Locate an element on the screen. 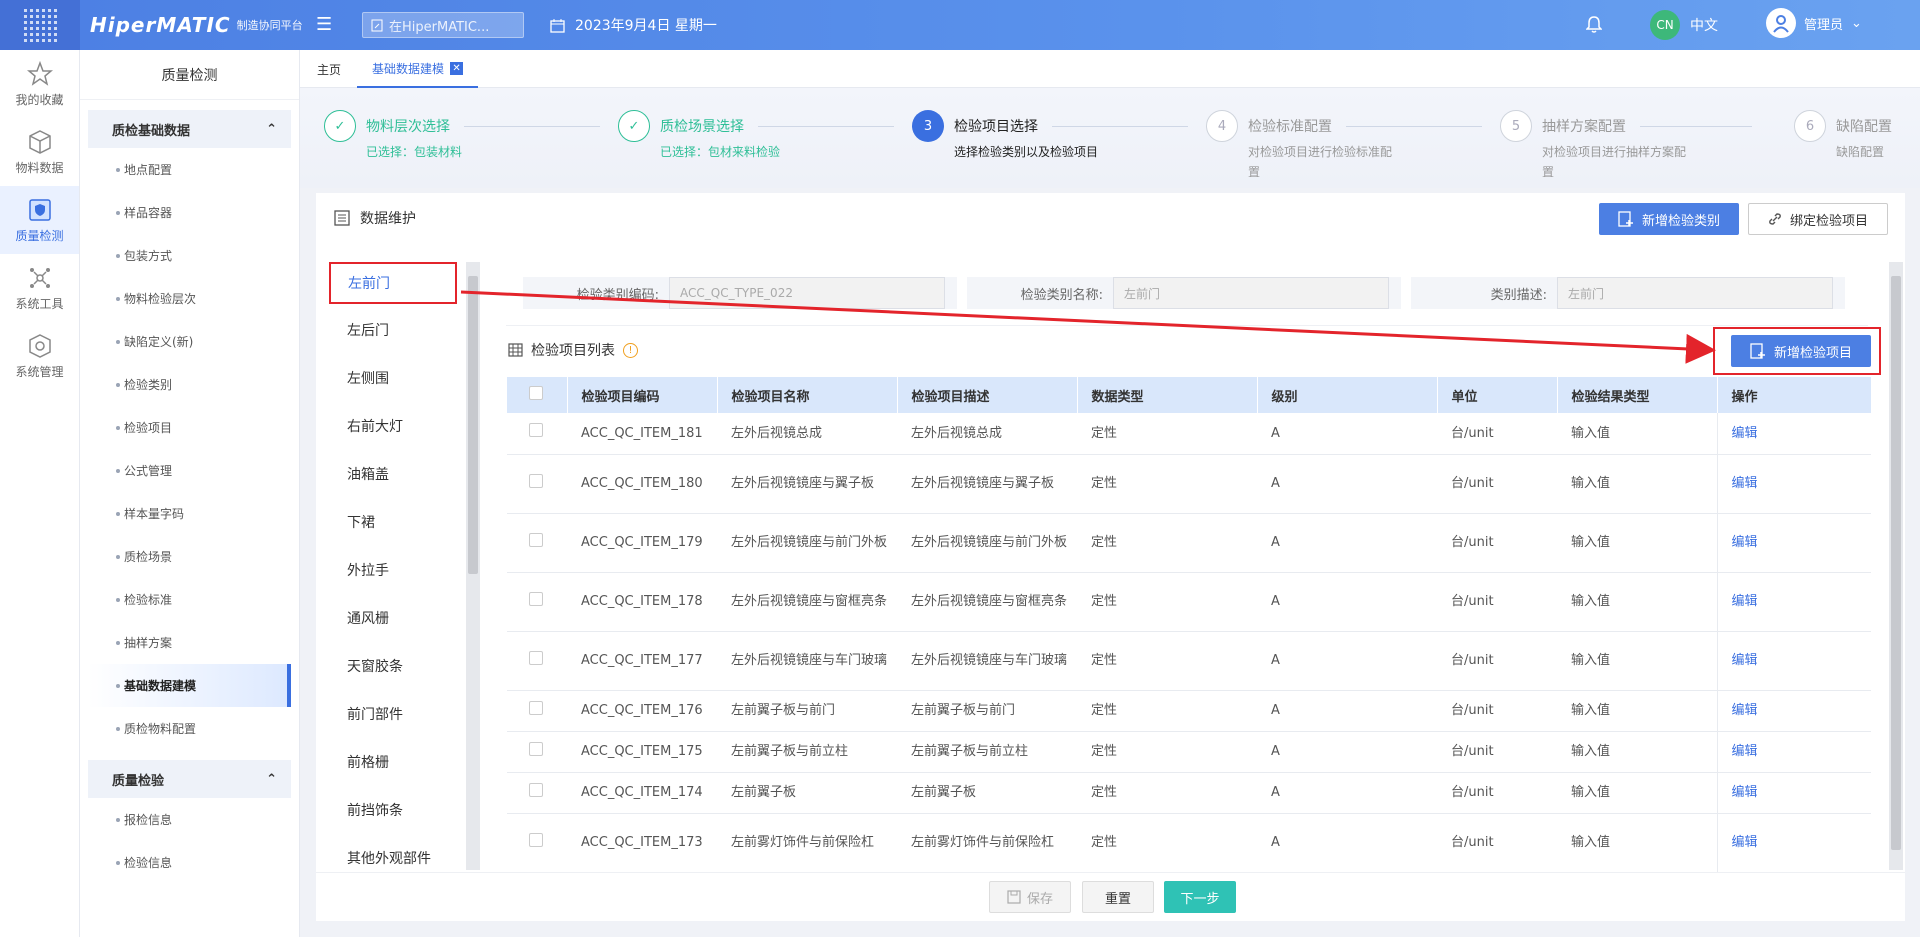 The height and width of the screenshot is (937, 1920). menu-item-inspection-item: 检验项目 is located at coordinates (189, 427).